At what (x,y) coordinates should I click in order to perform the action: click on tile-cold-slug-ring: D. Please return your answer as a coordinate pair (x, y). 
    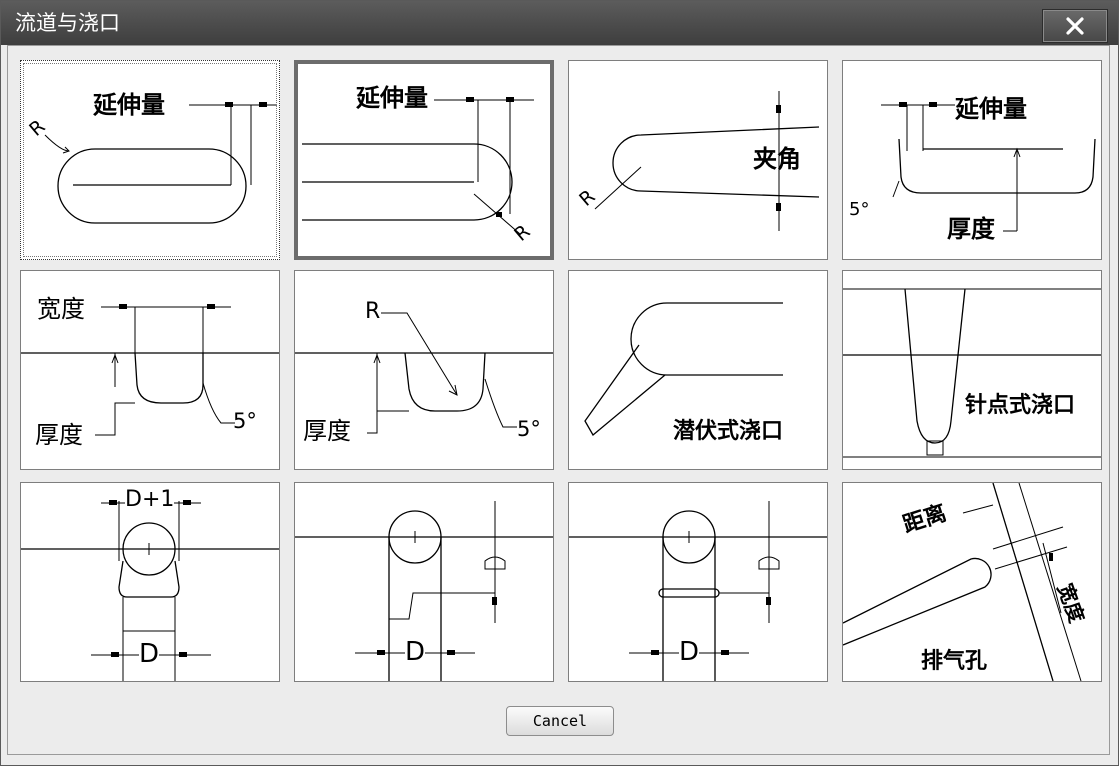
    Looking at the image, I should click on (698, 582).